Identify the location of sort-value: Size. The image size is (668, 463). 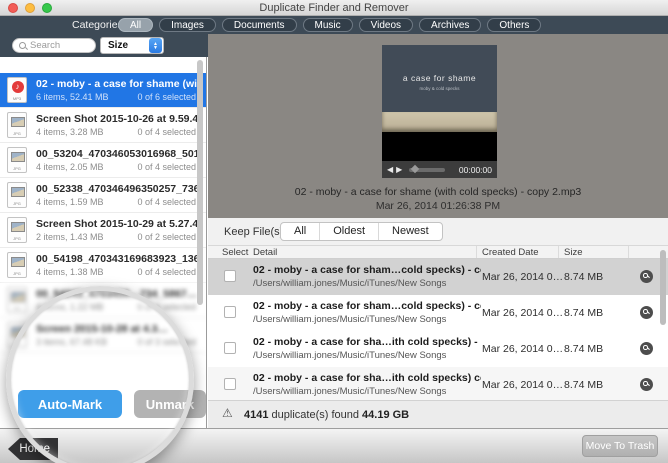
(118, 45).